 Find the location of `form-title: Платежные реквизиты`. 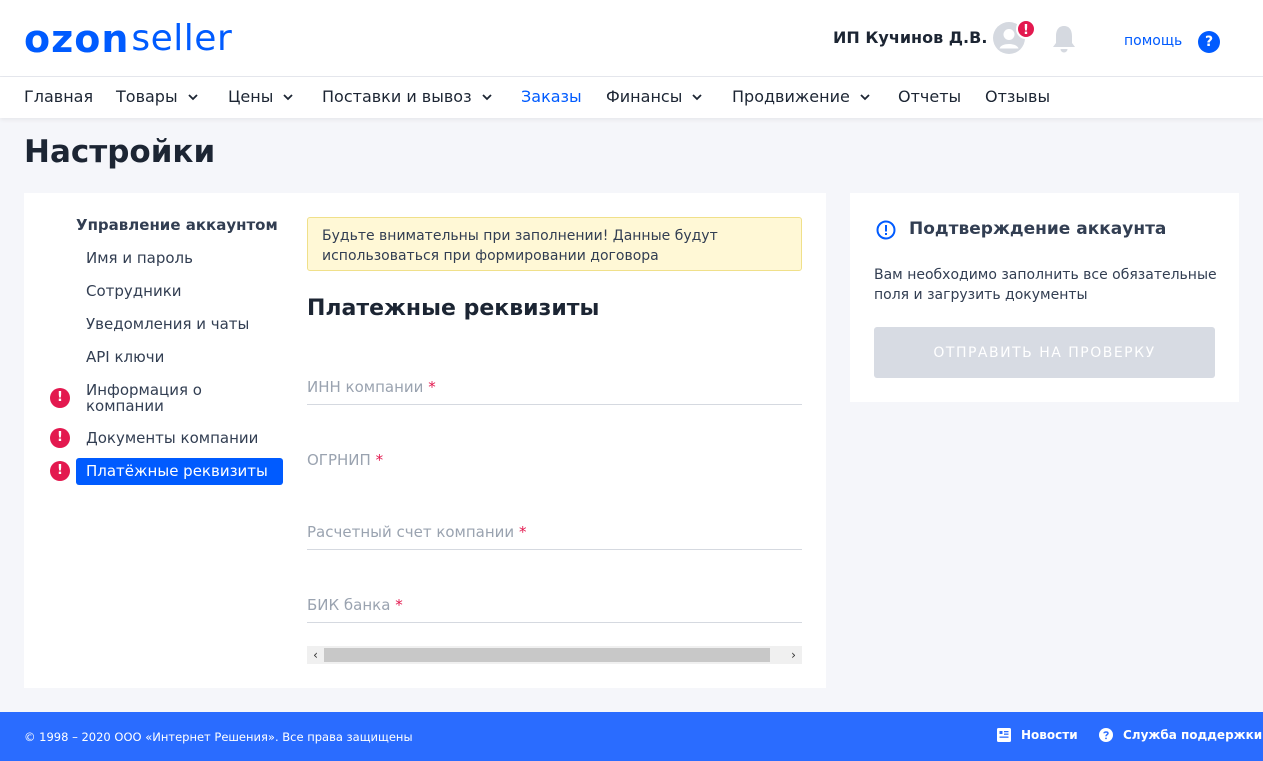

form-title: Платежные реквизиты is located at coordinates (453, 308).